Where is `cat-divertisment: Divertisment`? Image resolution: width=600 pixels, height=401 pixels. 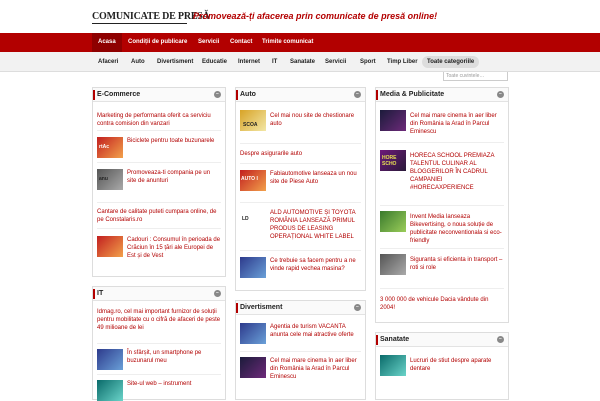
cat-divertisment: Divertisment is located at coordinates (175, 62).